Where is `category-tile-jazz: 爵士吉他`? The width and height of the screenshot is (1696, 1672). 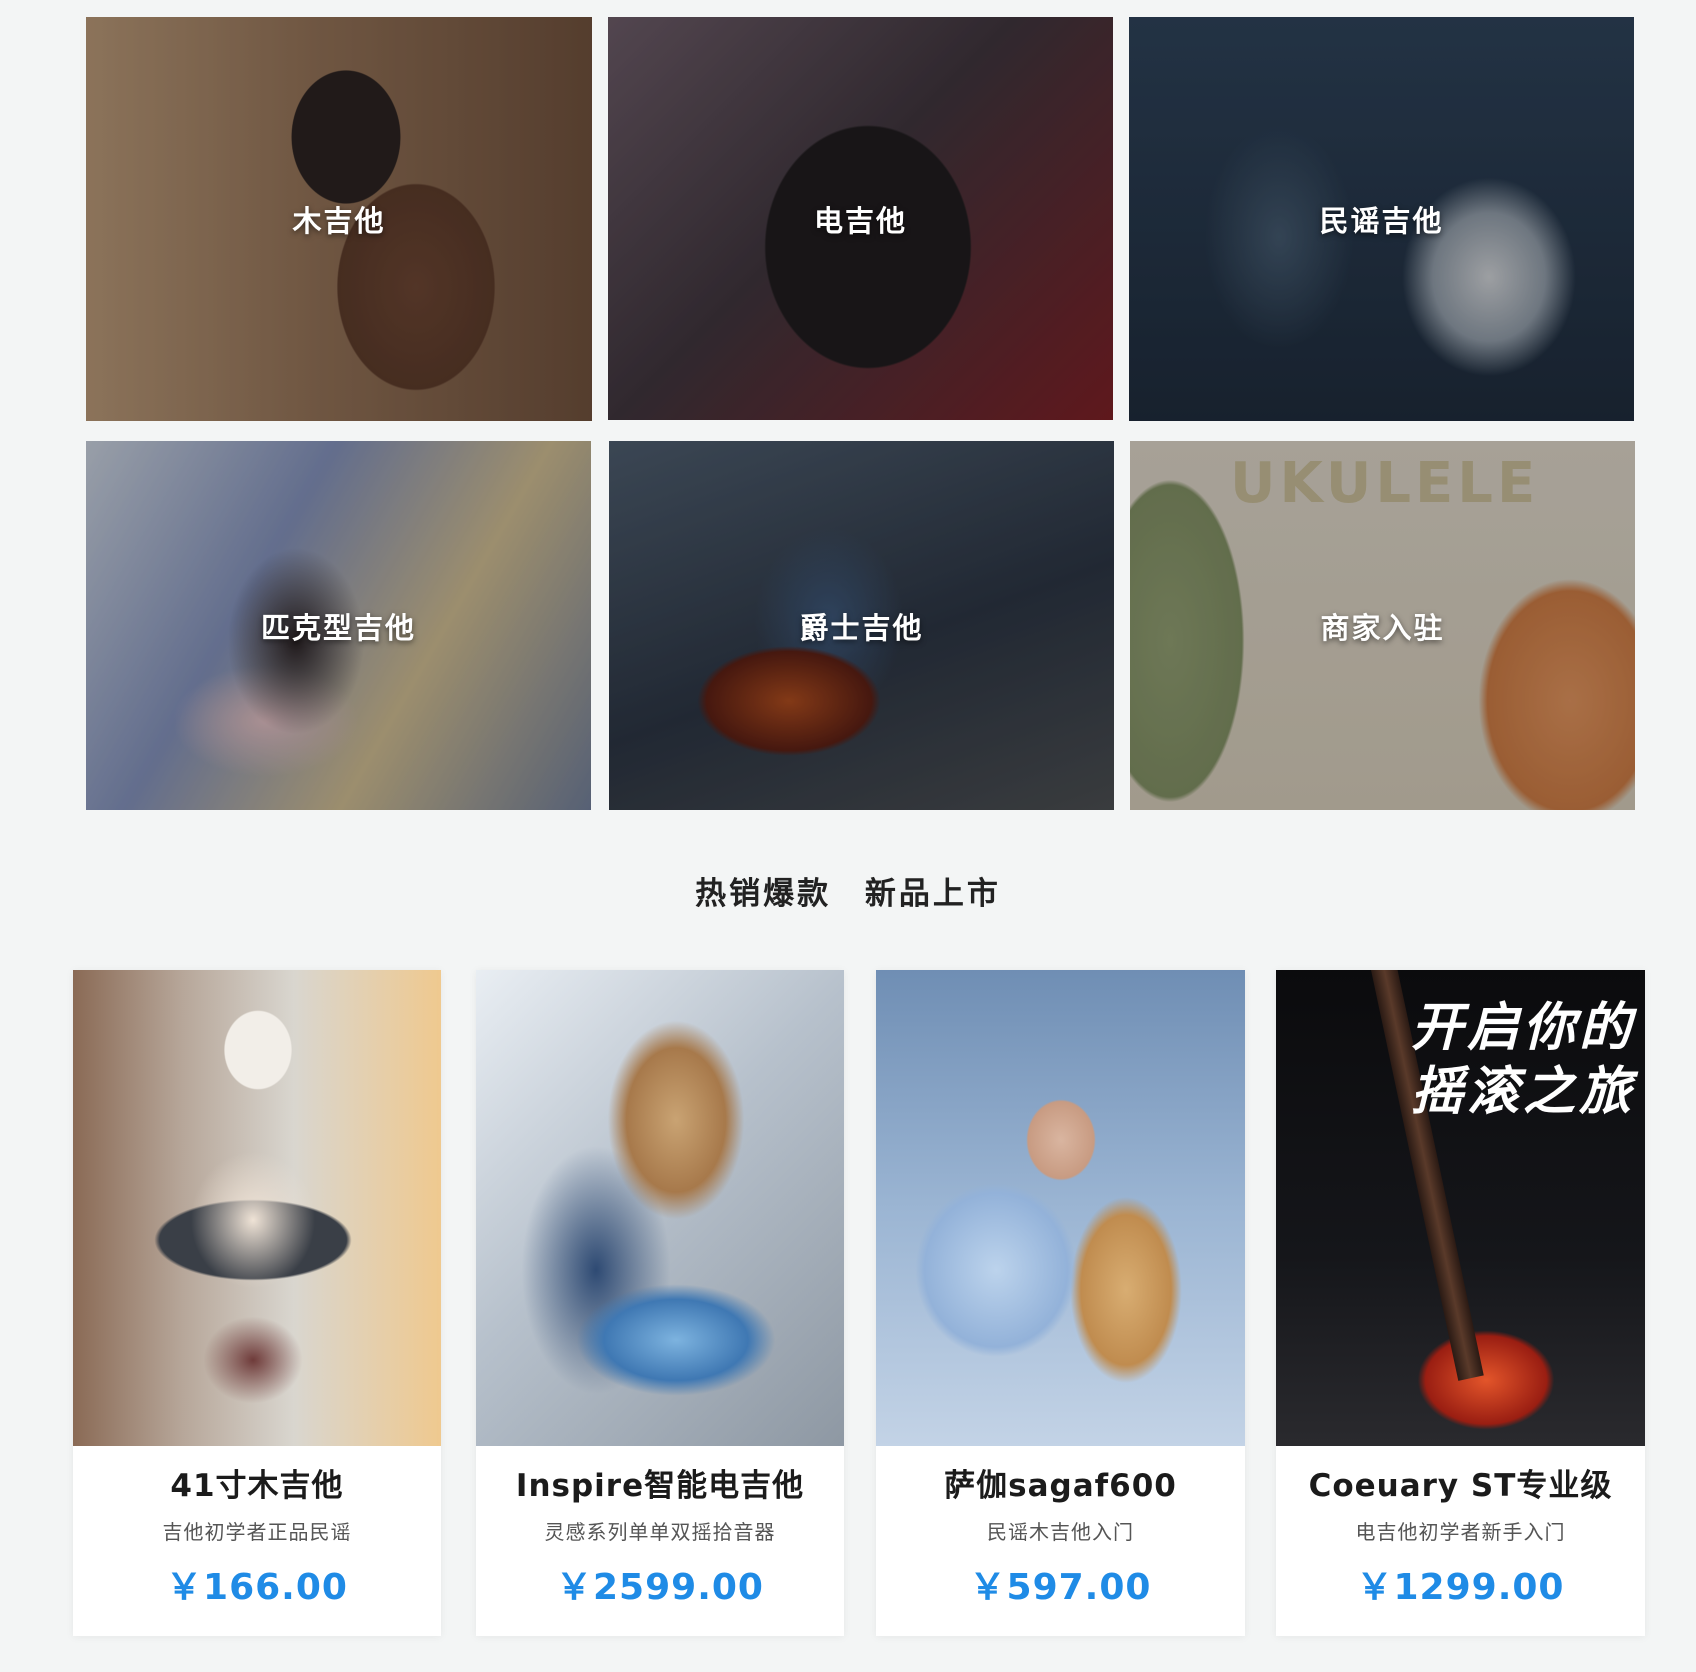 category-tile-jazz: 爵士吉他 is located at coordinates (861, 625).